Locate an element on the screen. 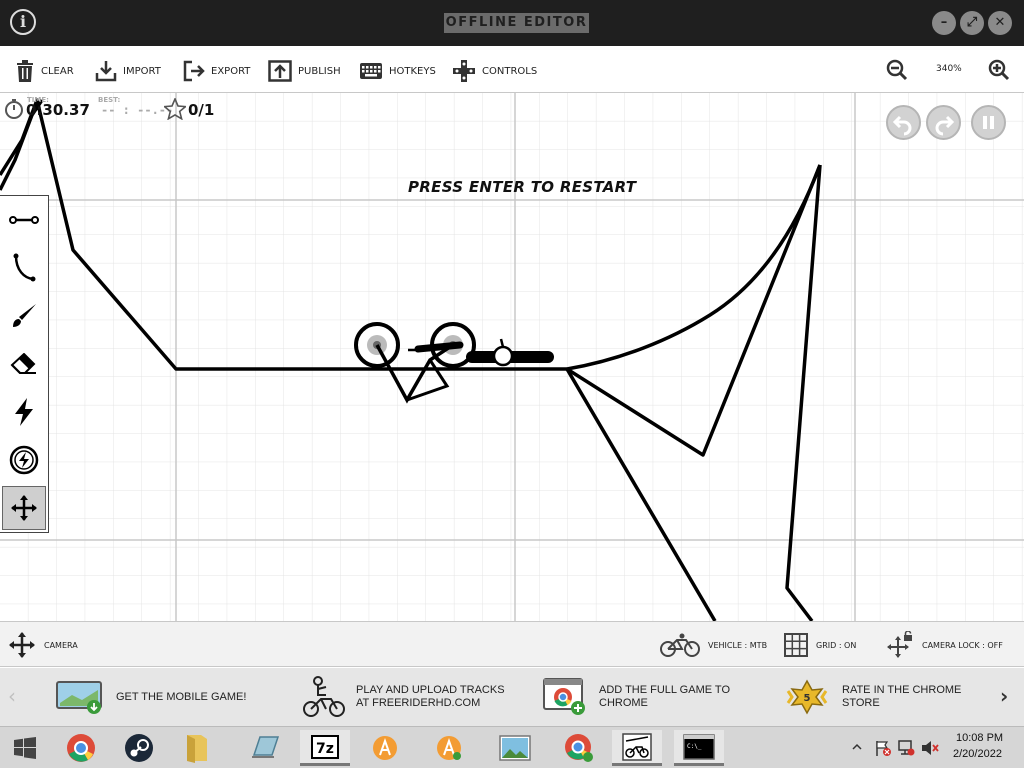  eraser-icon is located at coordinates (23, 363).